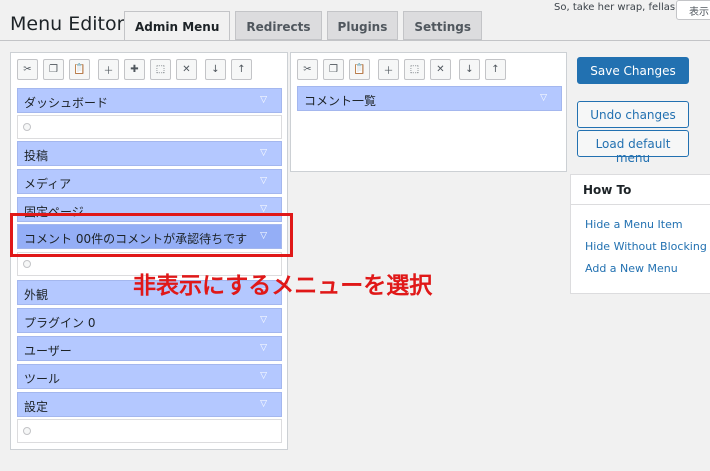 The image size is (710, 471). What do you see at coordinates (355, 40) in the screenshot?
I see `tab-divider` at bounding box center [355, 40].